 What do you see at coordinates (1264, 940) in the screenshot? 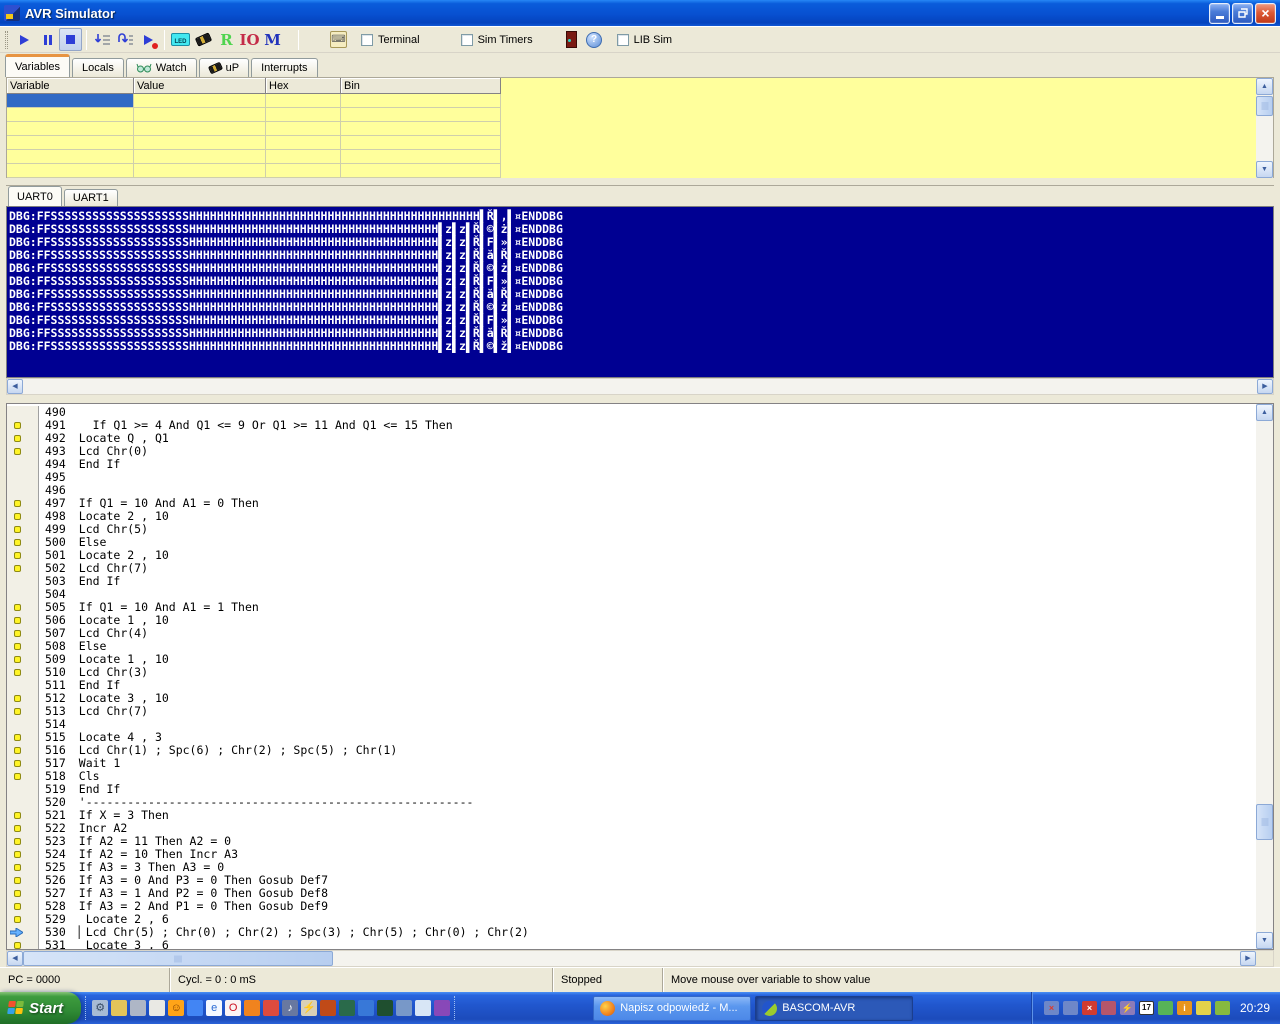
I see `scroll-down-icon: ▼` at bounding box center [1264, 940].